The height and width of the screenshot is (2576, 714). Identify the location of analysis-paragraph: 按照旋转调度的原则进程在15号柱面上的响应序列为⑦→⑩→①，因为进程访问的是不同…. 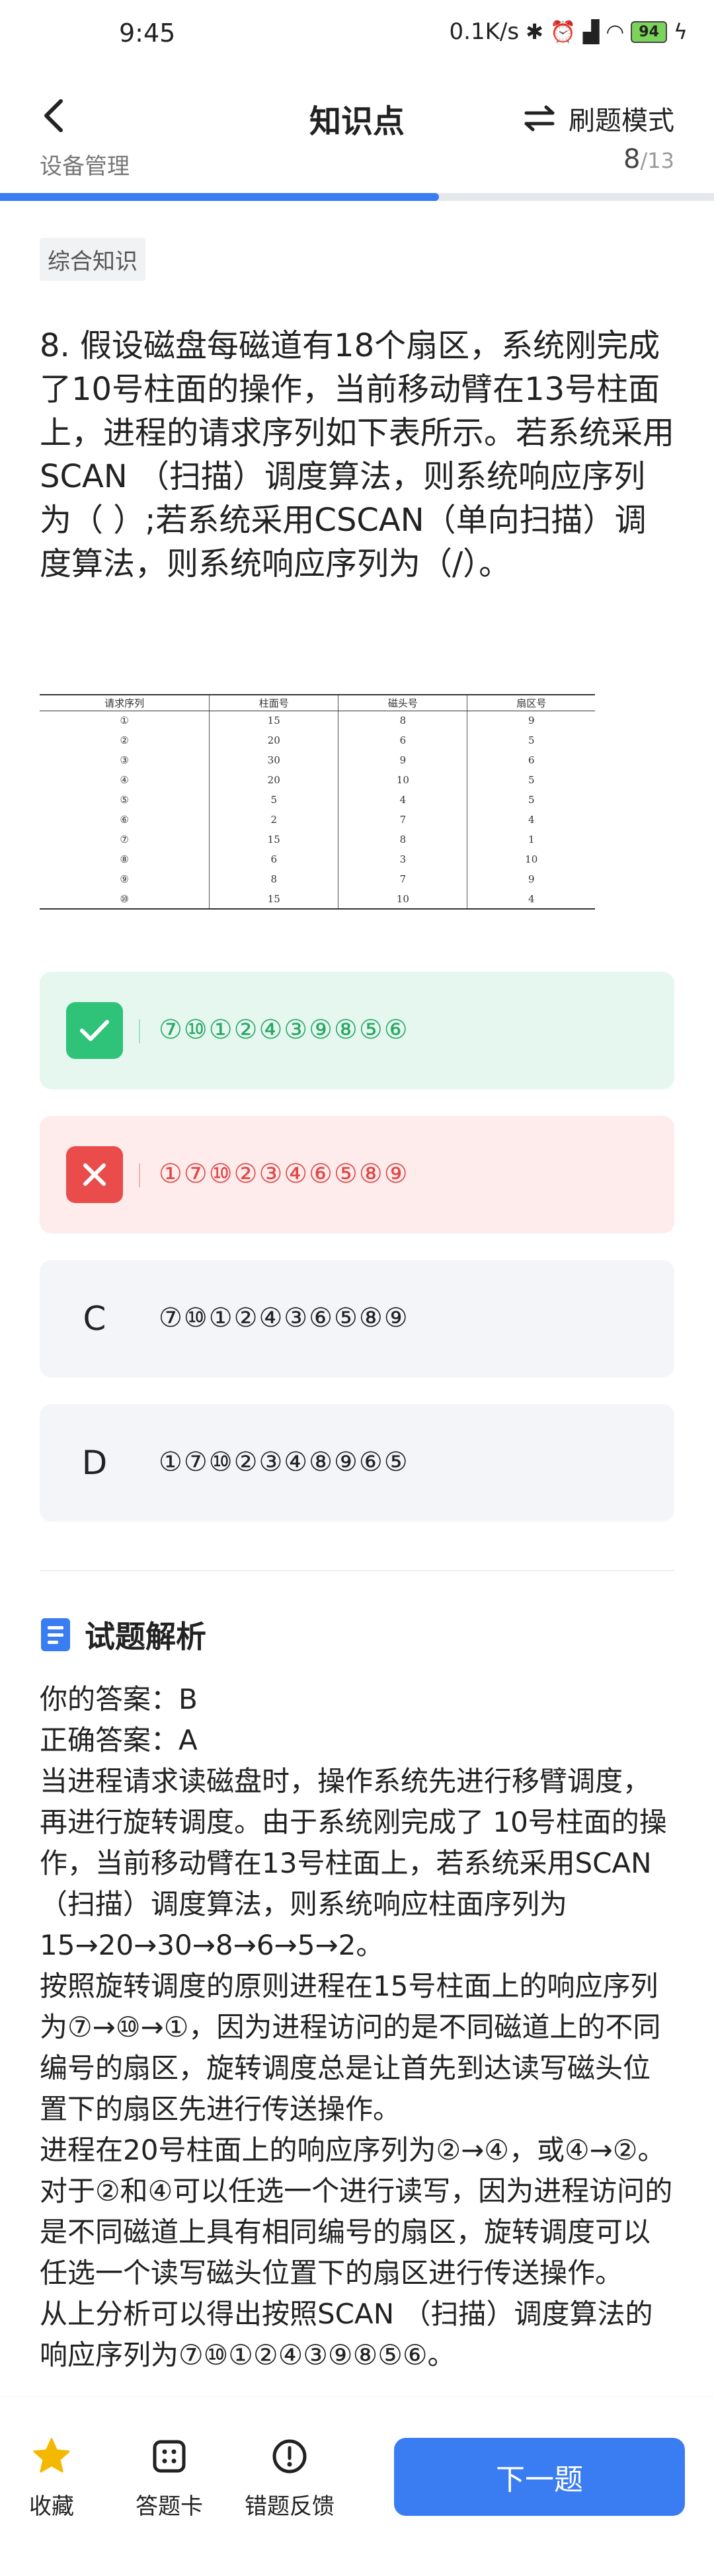
(350, 2047).